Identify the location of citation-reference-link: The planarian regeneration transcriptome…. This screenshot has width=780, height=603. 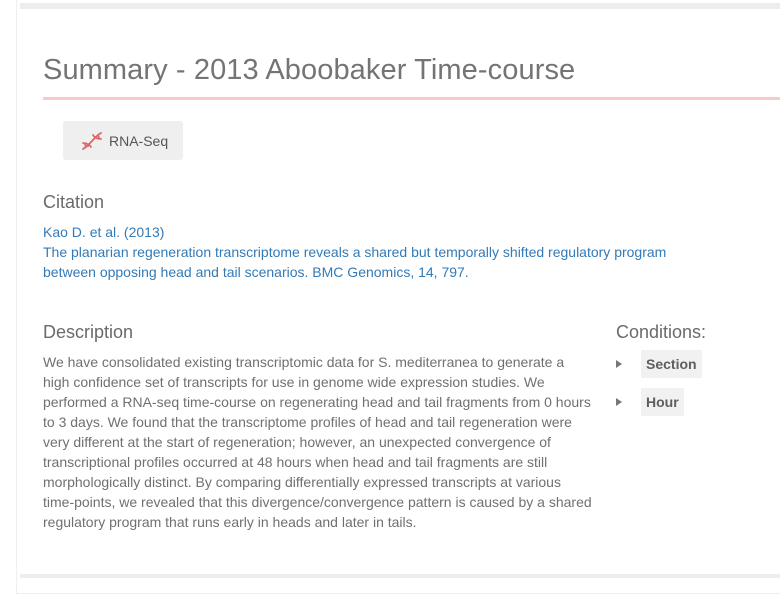
(383, 262).